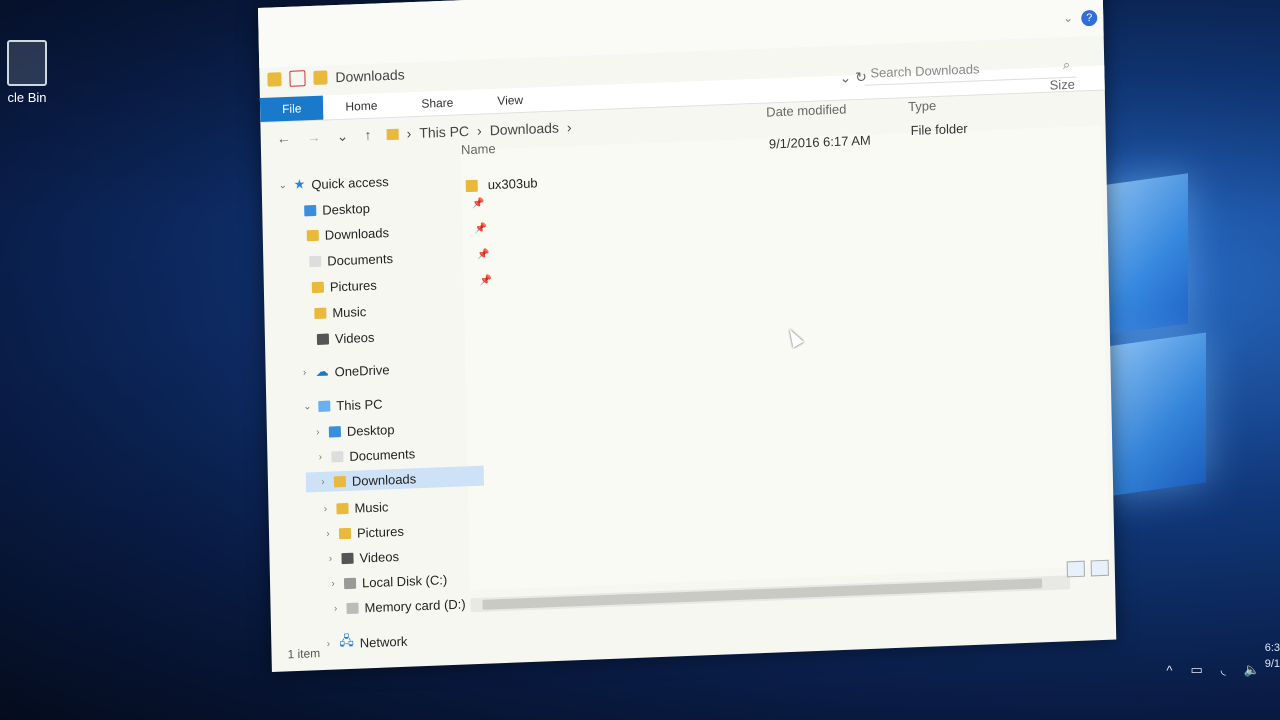 Image resolution: width=1280 pixels, height=720 pixels. I want to click on view-buttons, so click(1087, 568).